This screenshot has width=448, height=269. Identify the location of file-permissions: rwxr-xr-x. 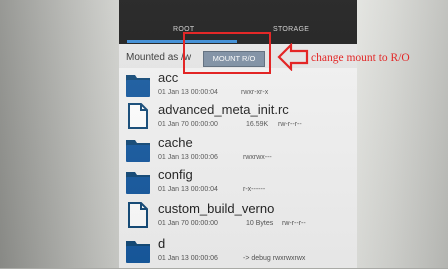
(255, 92).